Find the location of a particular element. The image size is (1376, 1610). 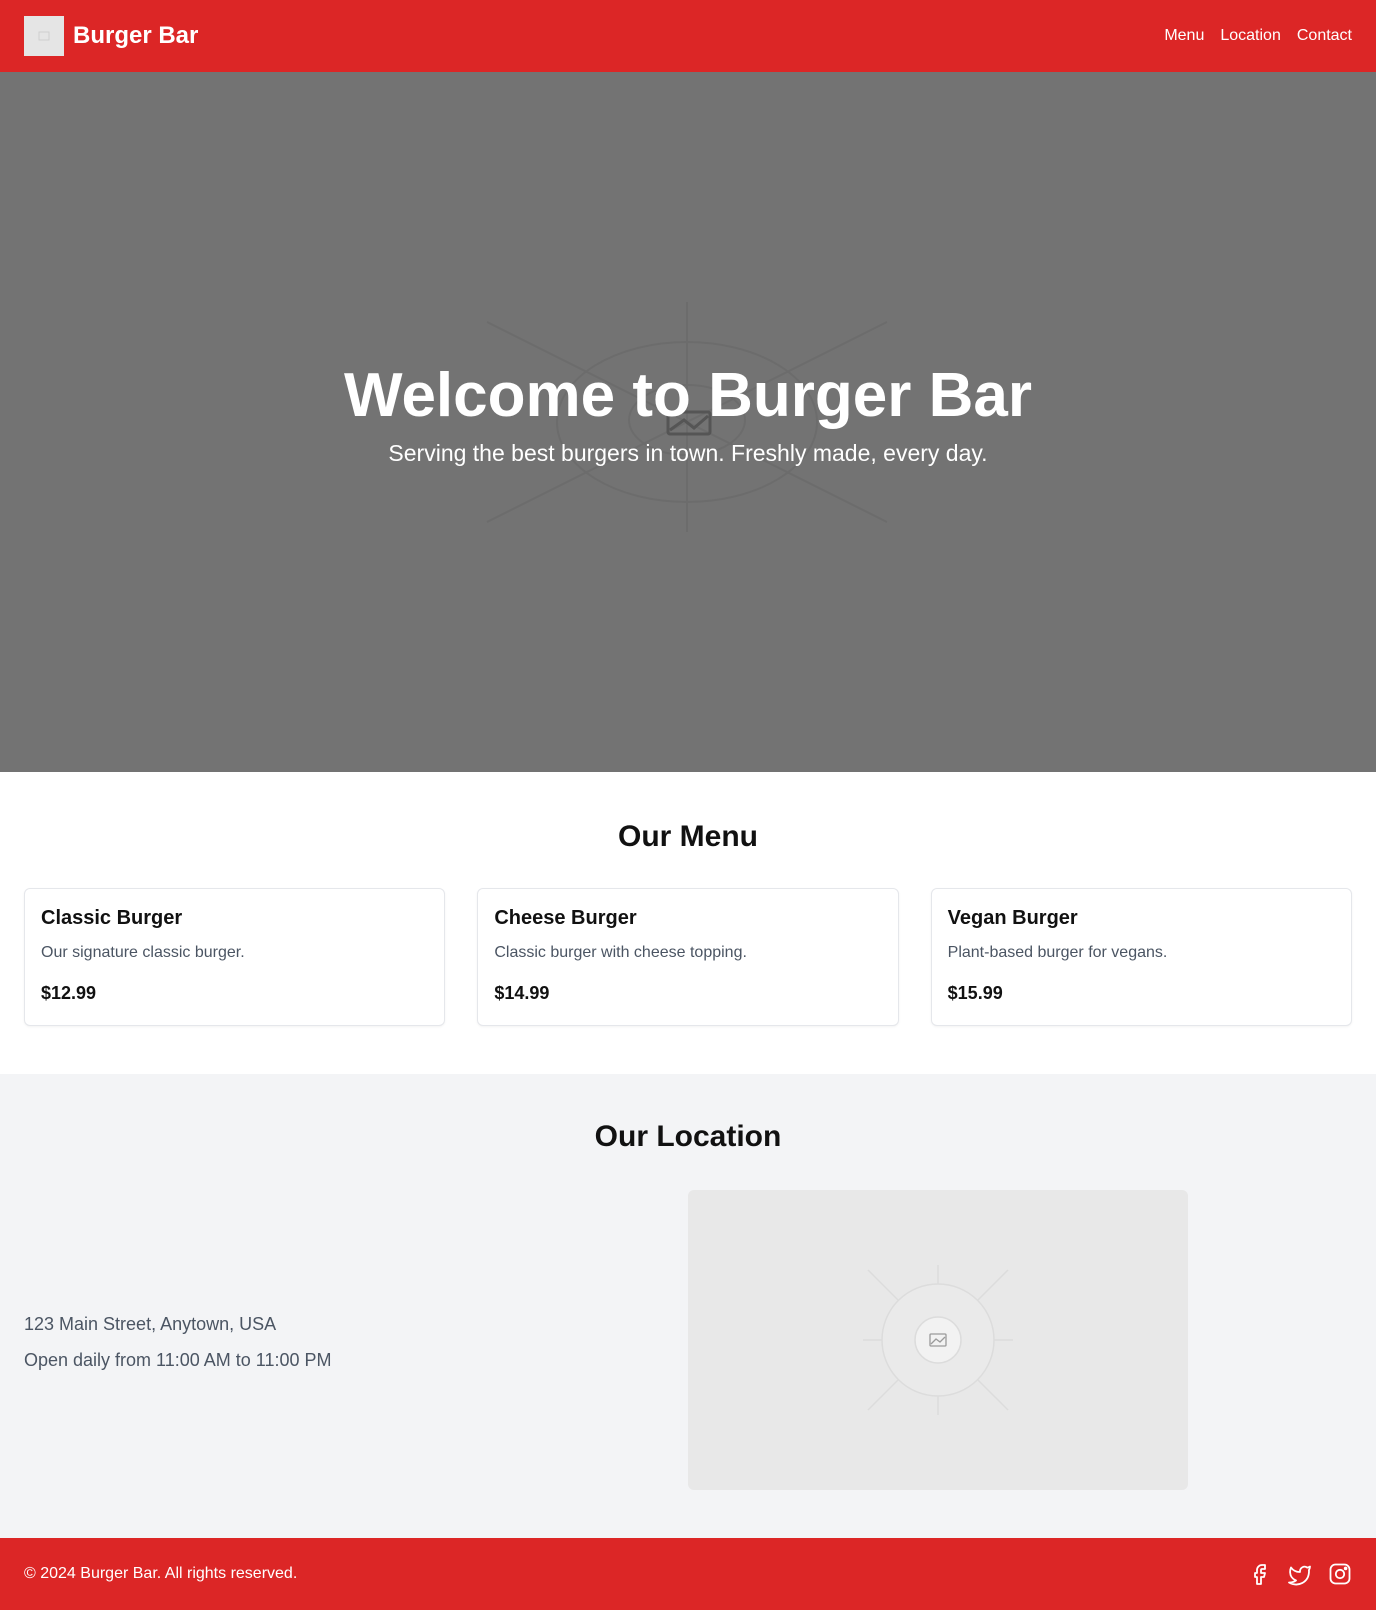

menu-item-name: Vegan Burger is located at coordinates (1012, 918).